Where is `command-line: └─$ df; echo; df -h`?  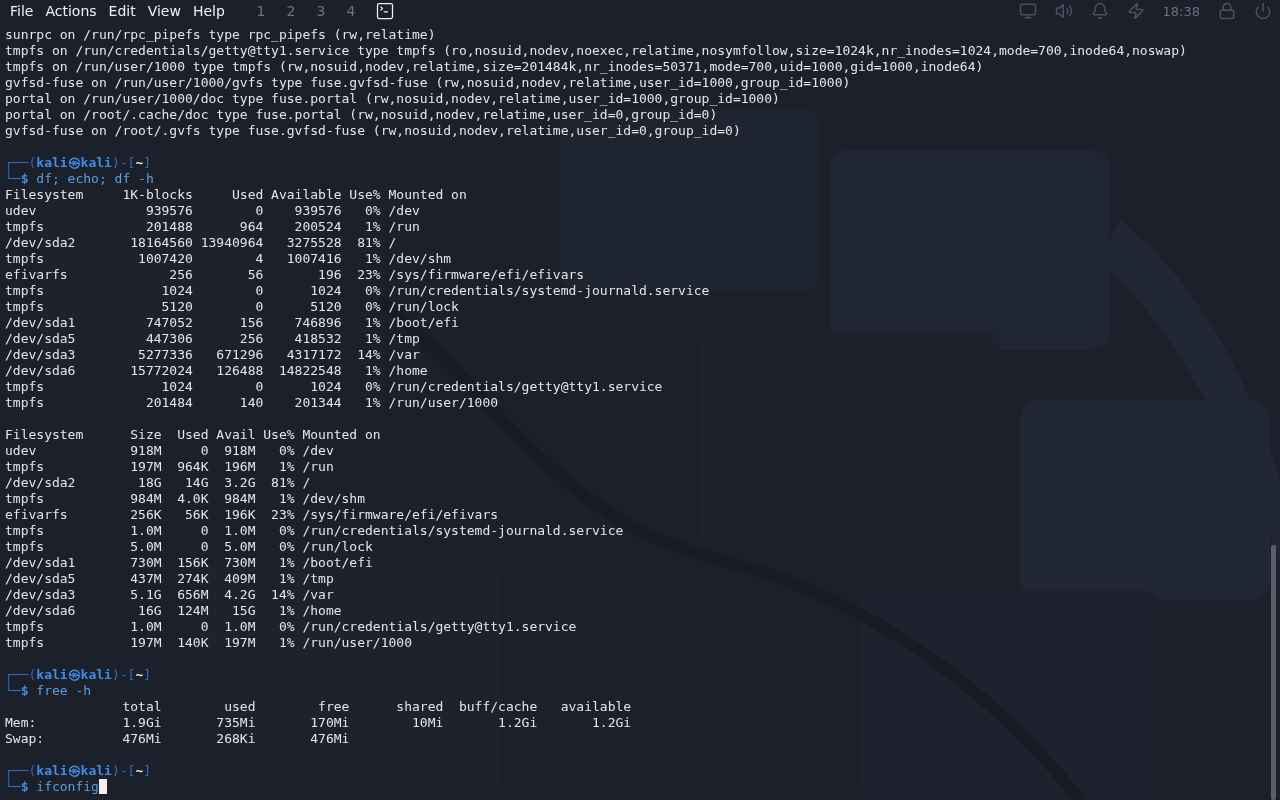
command-line: └─$ df; echo; df -h is located at coordinates (79, 178).